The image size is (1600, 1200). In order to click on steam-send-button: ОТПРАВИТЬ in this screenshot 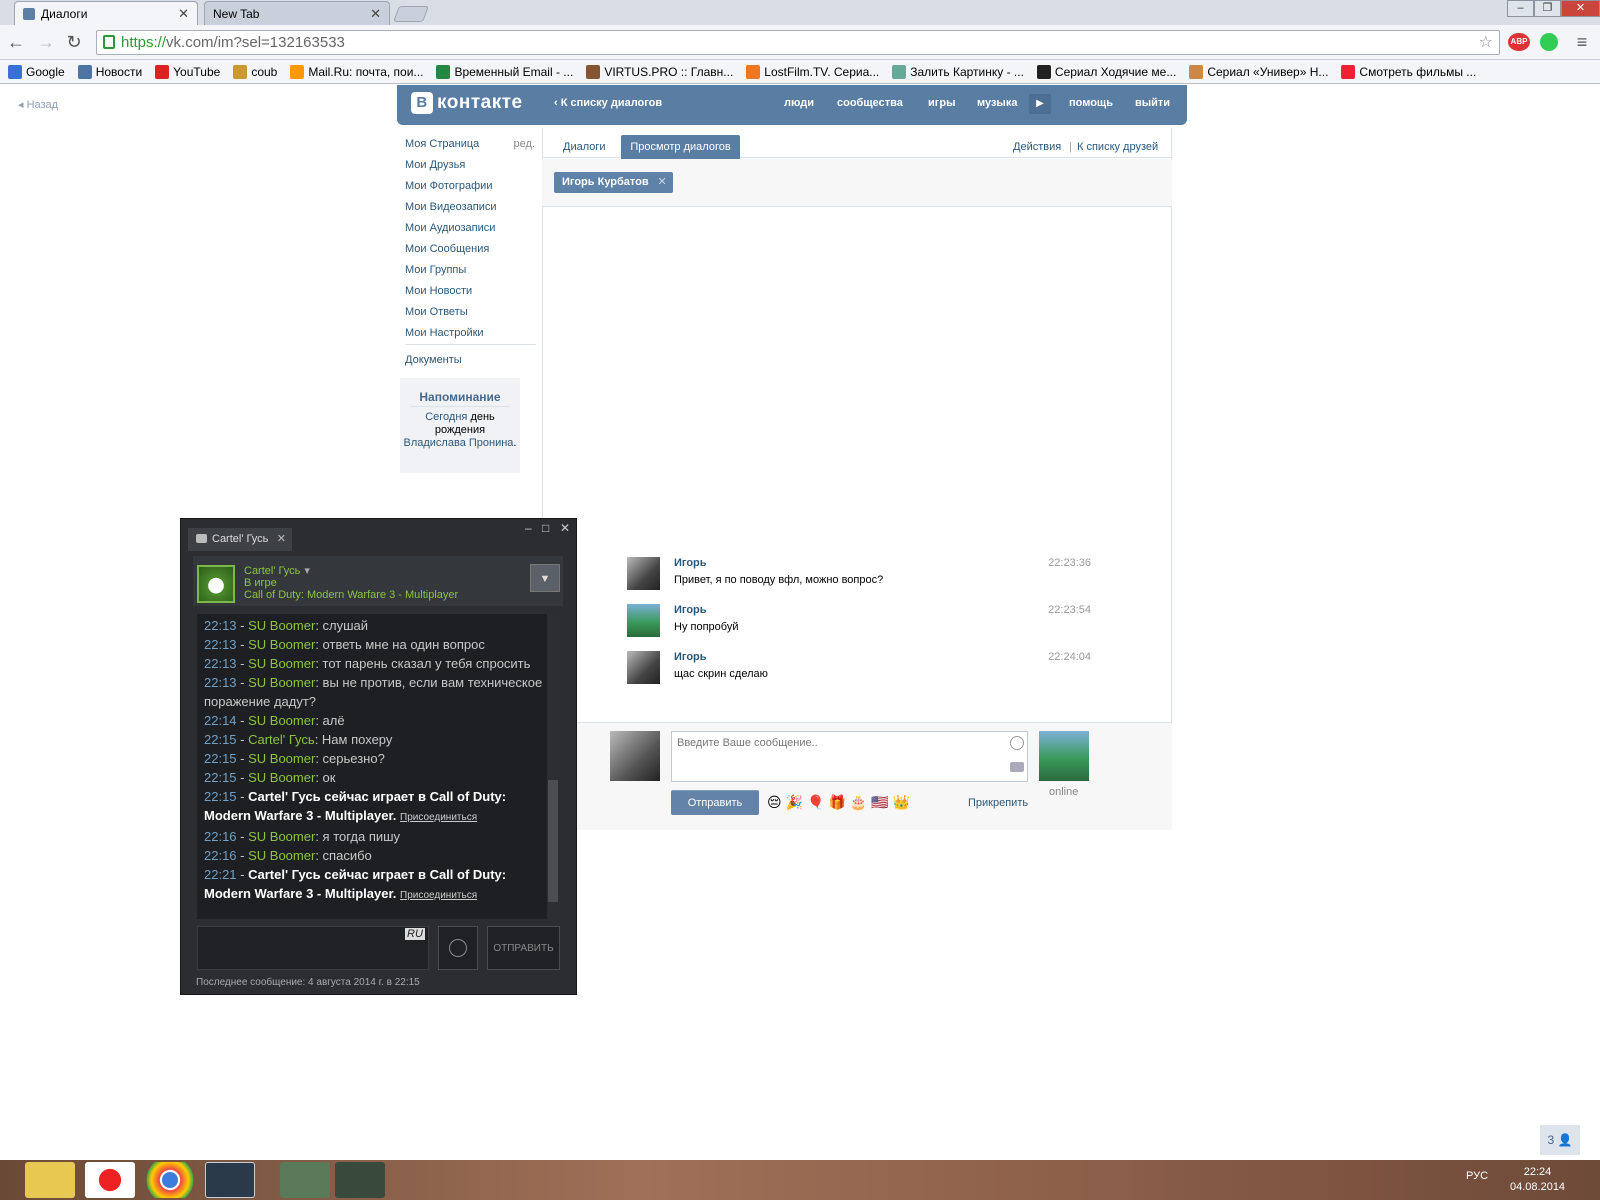, I will do `click(523, 948)`.